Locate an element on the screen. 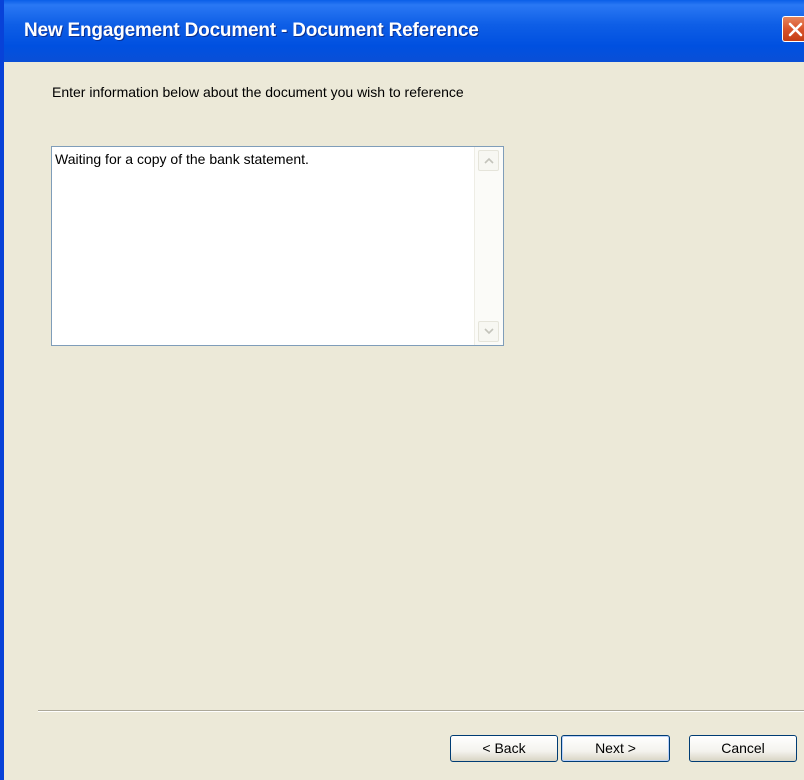 The height and width of the screenshot is (780, 804). button-separator is located at coordinates (421, 711).